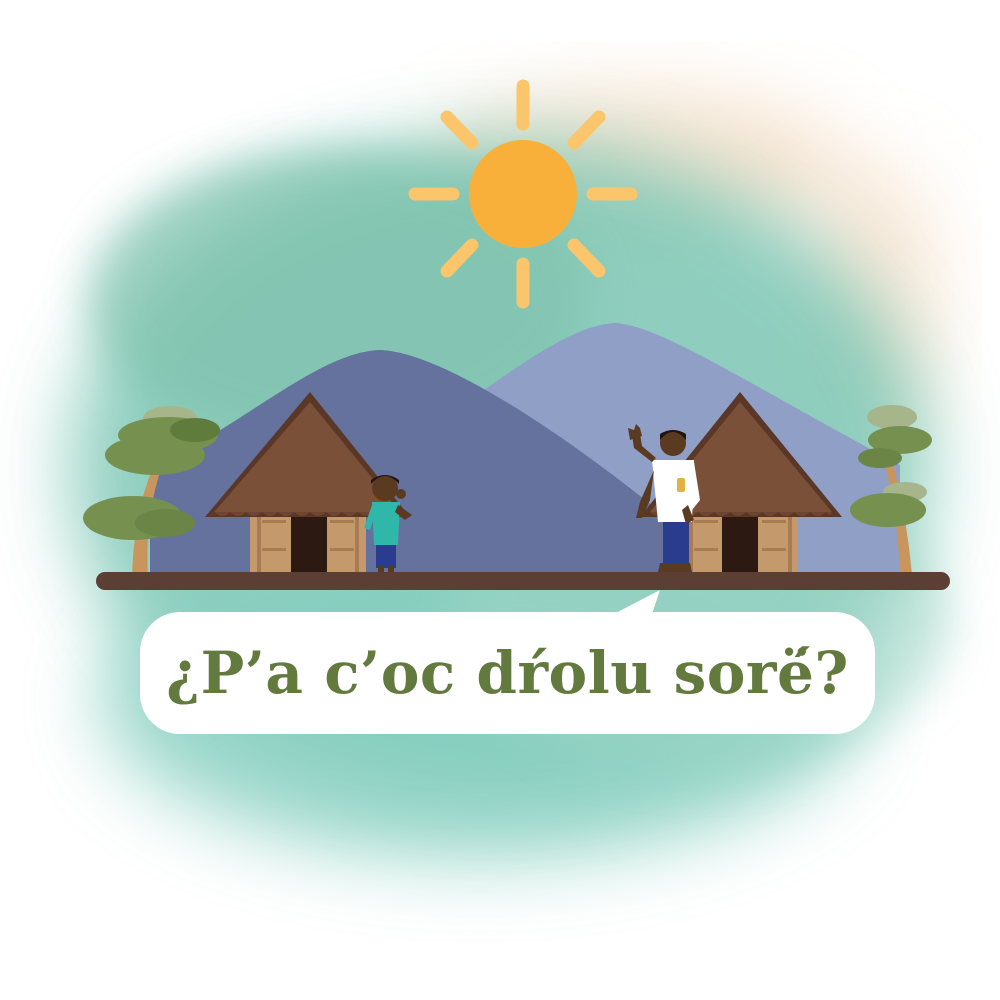  What do you see at coordinates (523, 581) in the screenshot?
I see `ground-line` at bounding box center [523, 581].